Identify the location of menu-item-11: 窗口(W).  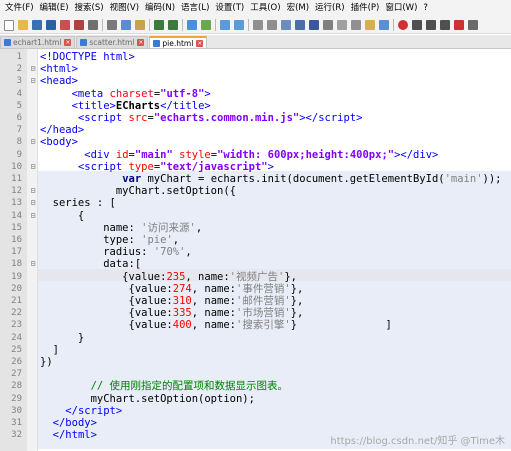
(401, 8).